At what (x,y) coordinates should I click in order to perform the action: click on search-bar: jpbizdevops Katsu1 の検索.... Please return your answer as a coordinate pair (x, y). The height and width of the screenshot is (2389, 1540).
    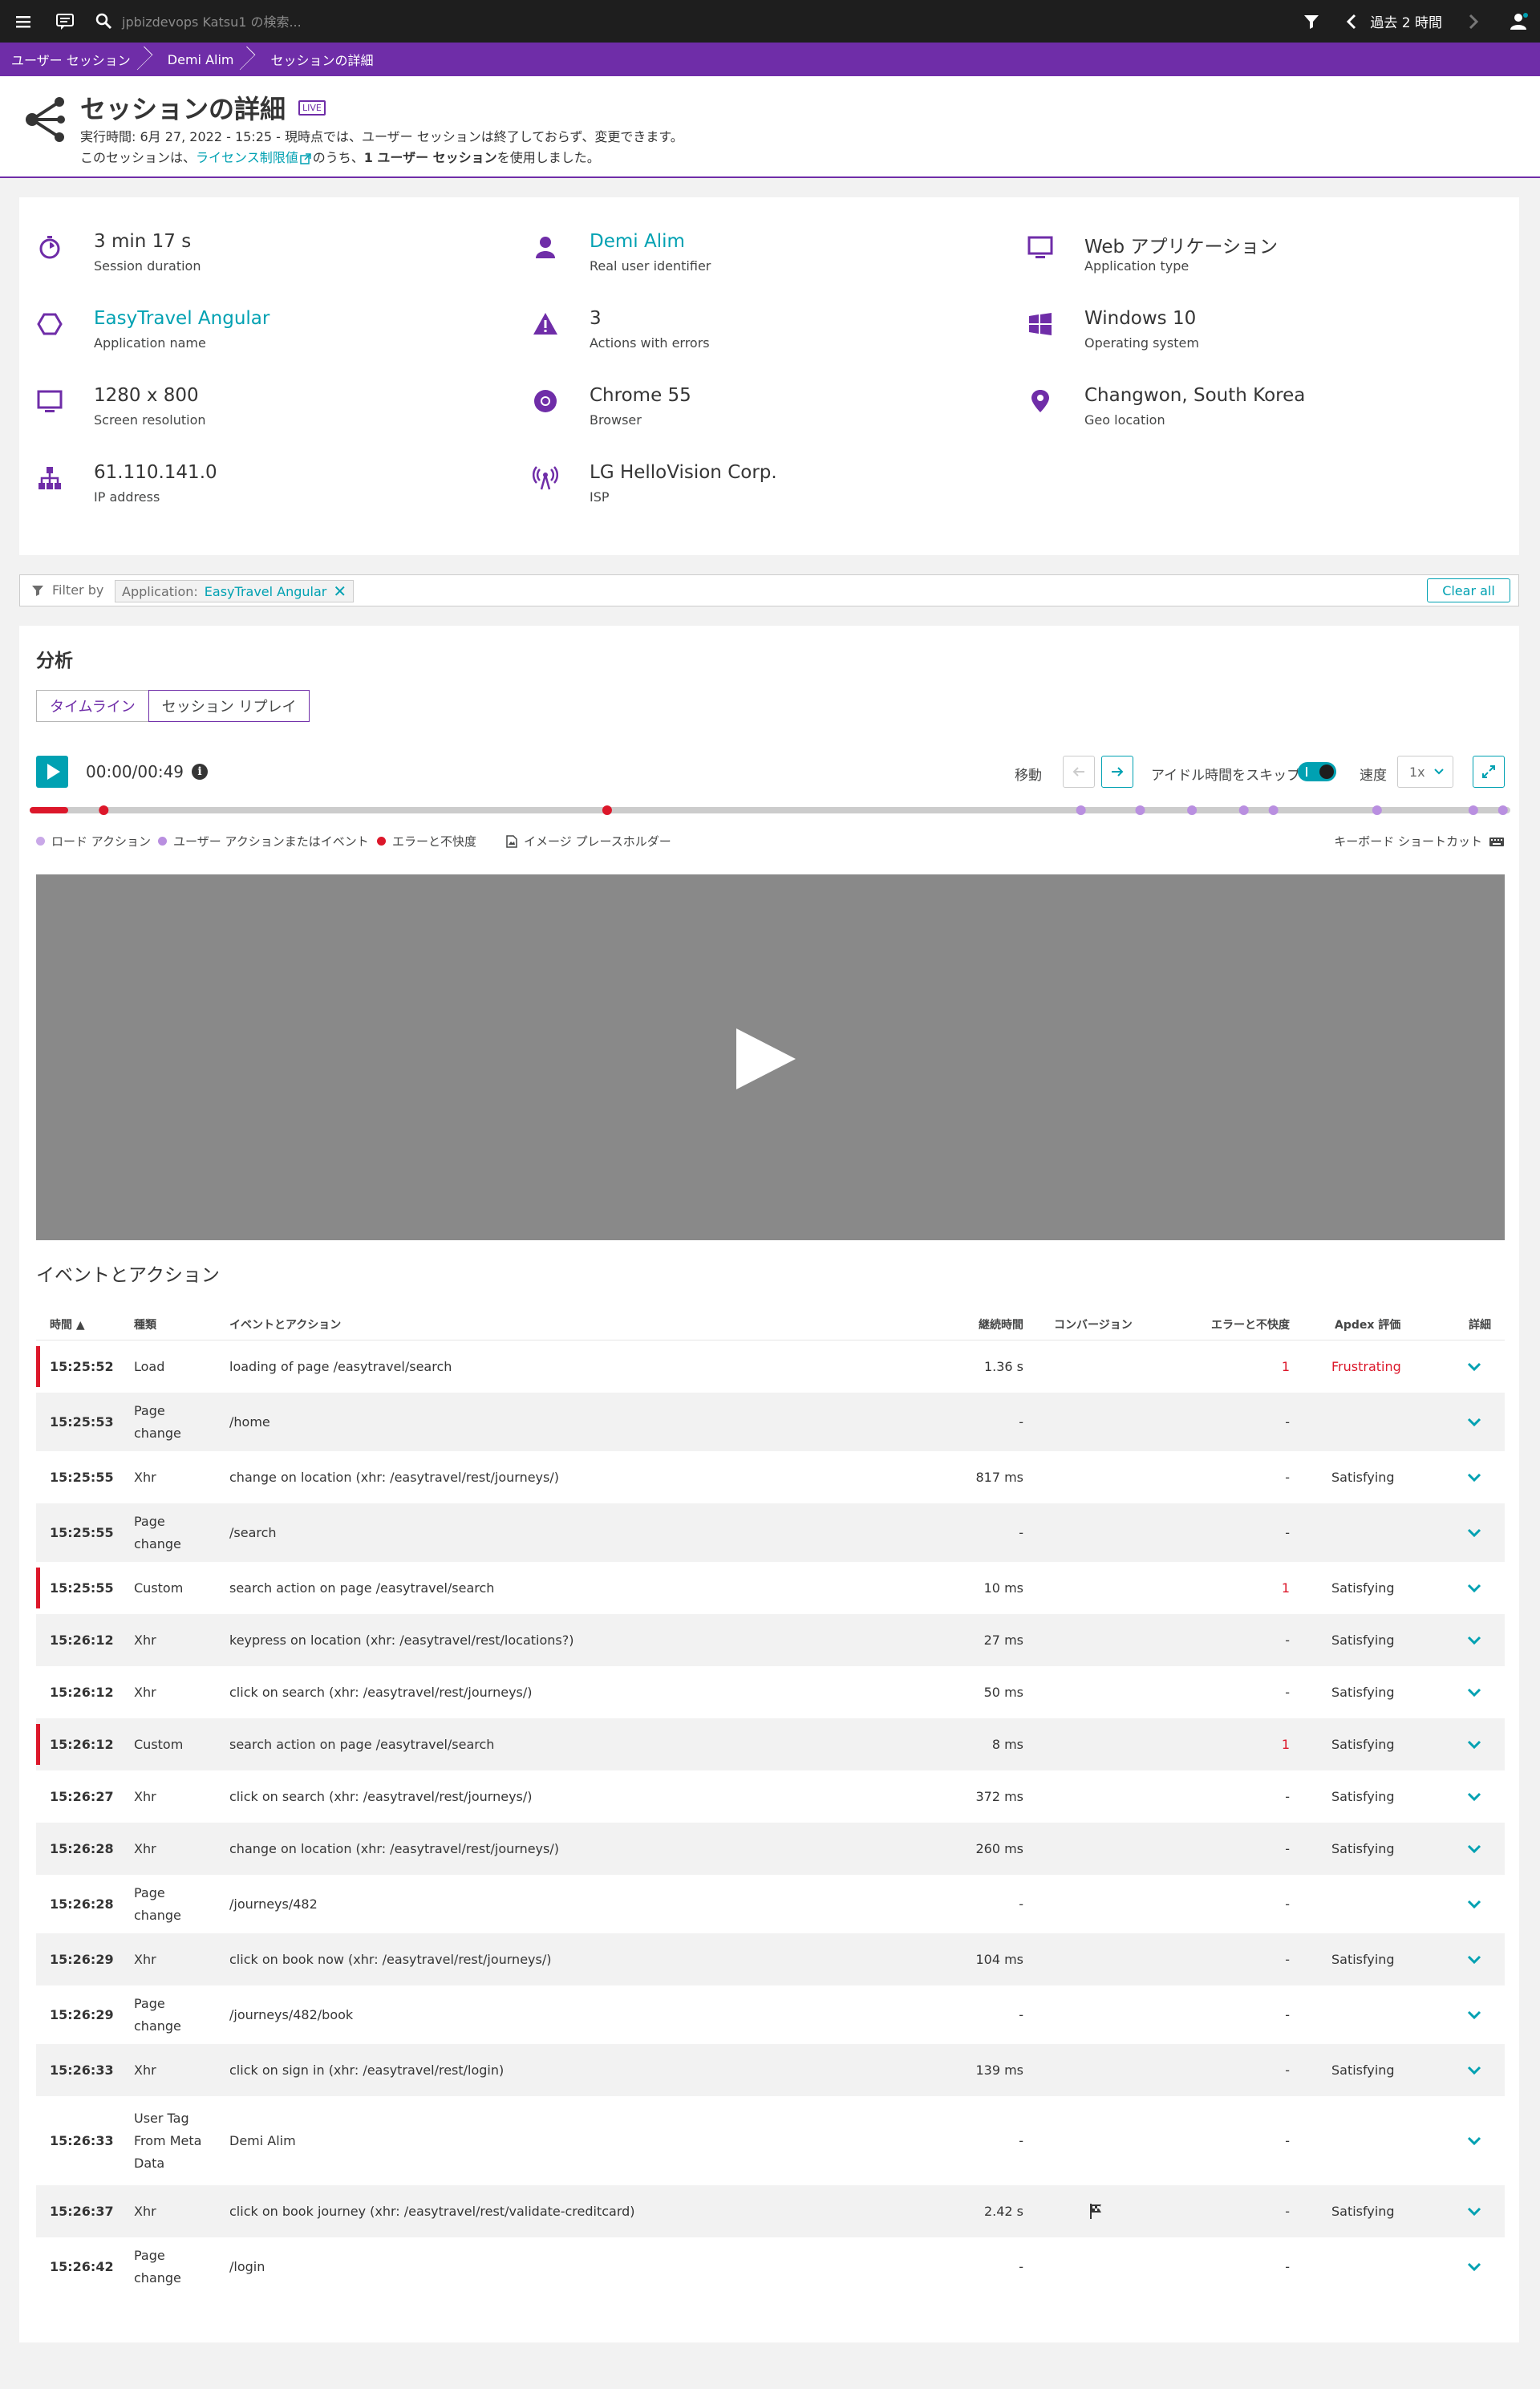
    Looking at the image, I should click on (295, 20).